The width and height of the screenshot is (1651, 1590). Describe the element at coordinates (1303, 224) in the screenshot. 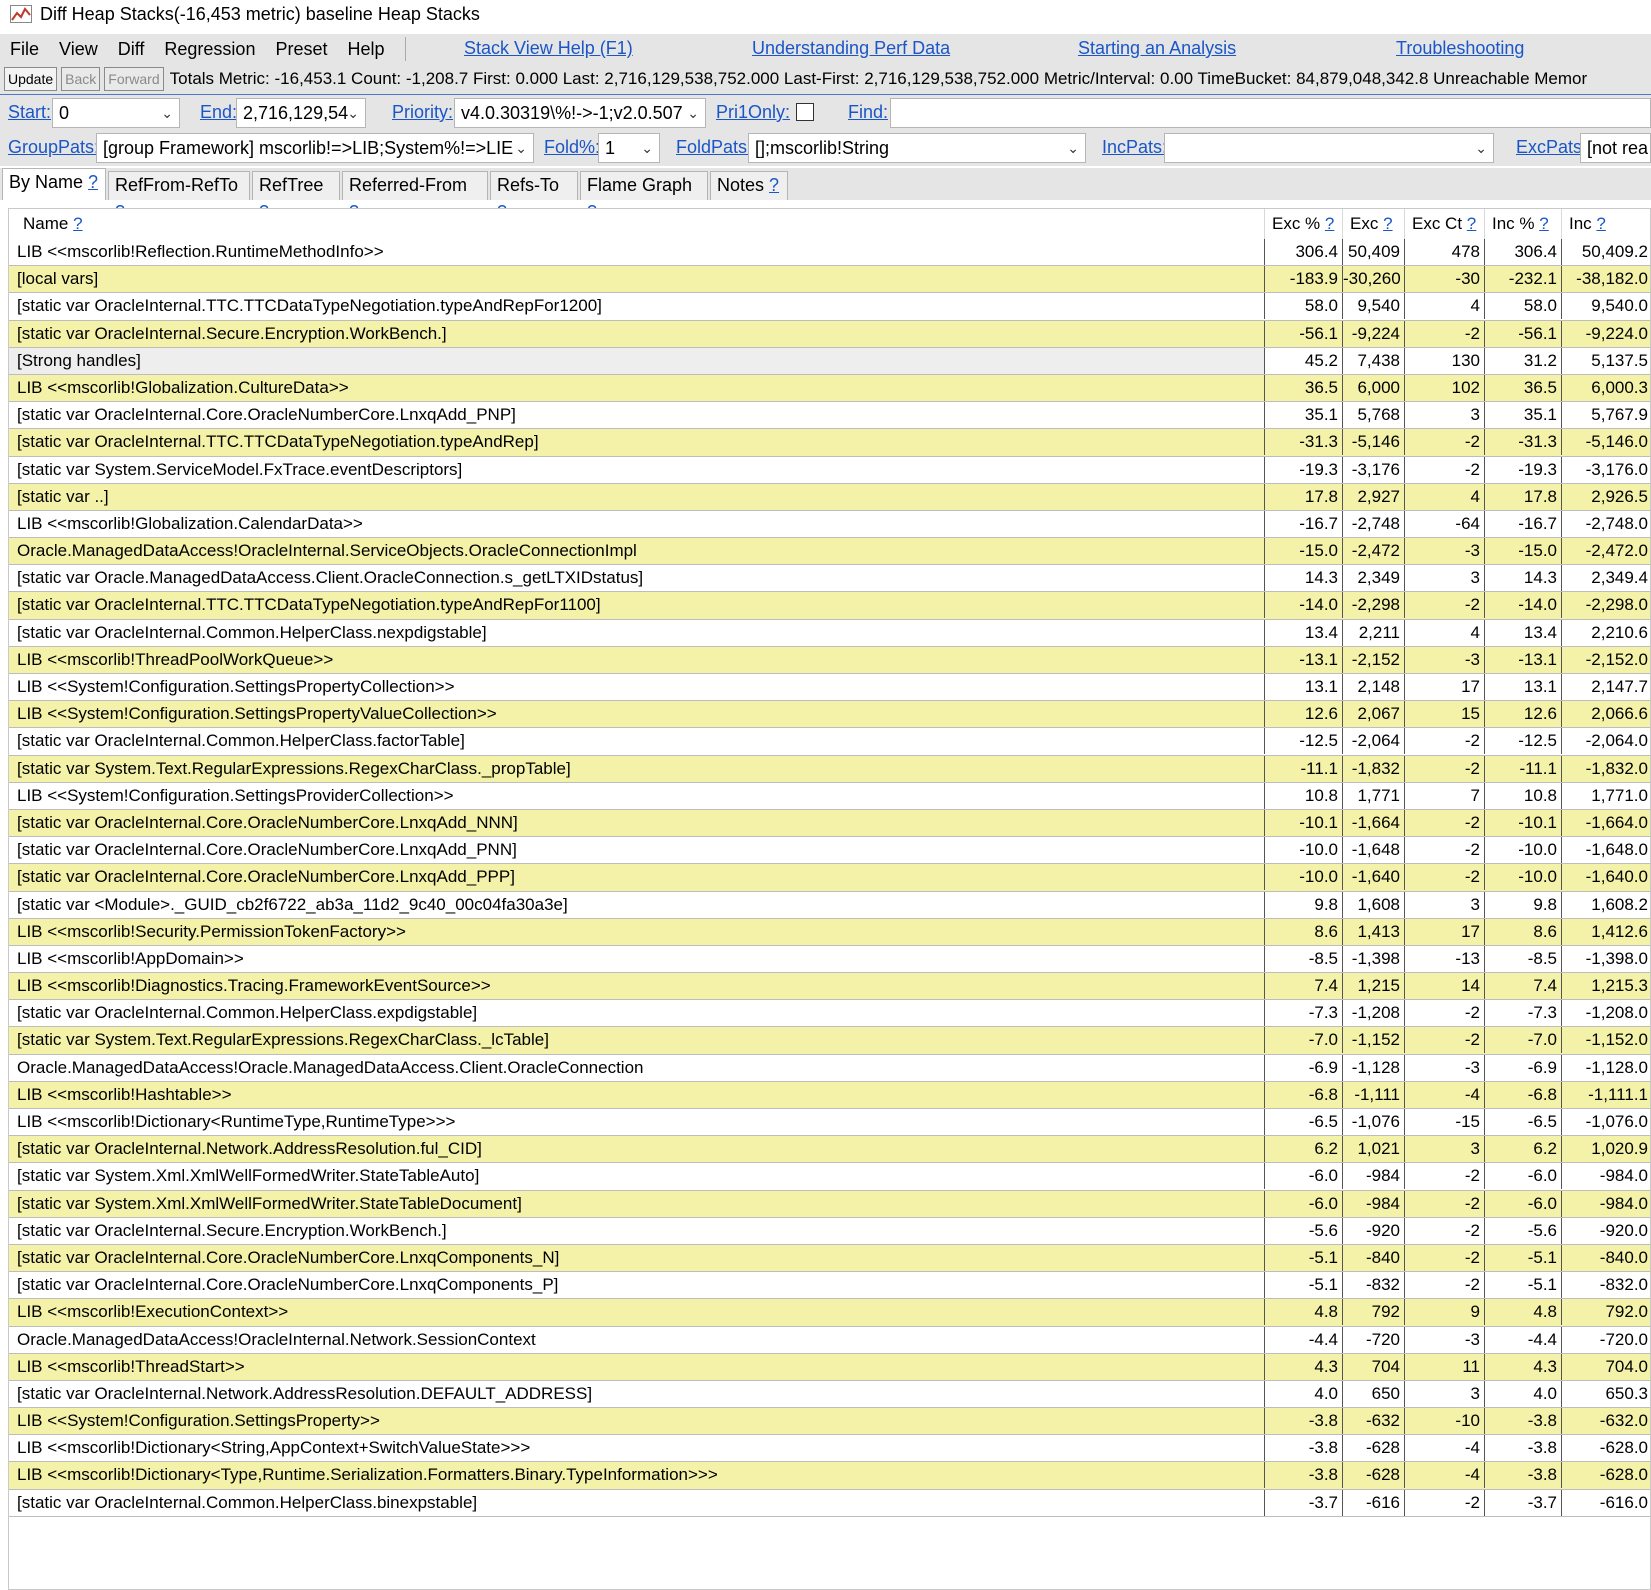

I see `column-header-exc-pct: Exc % ?` at that location.